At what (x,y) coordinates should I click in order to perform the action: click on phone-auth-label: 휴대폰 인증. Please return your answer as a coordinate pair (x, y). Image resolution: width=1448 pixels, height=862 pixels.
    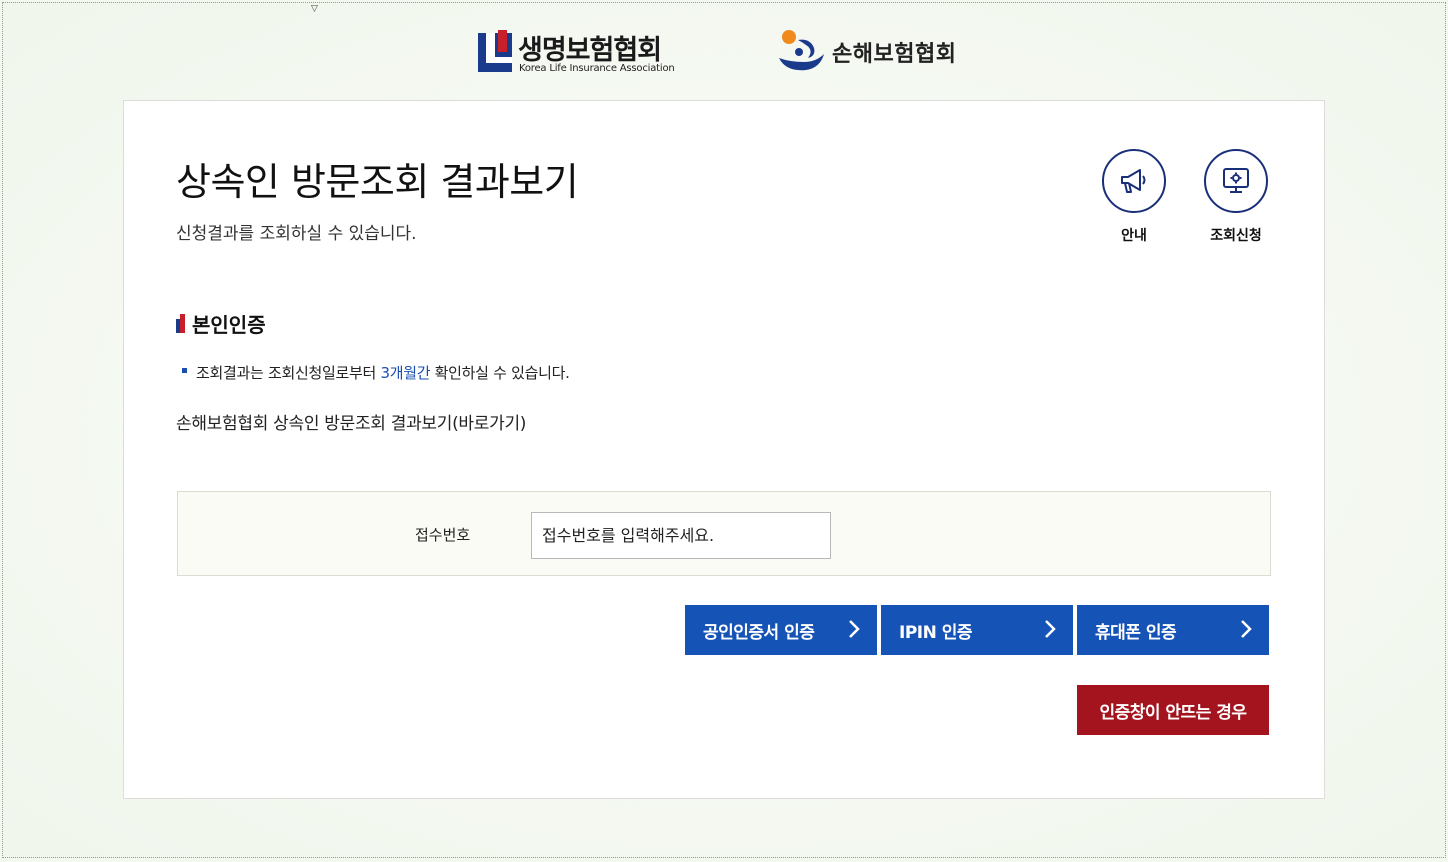
    Looking at the image, I should click on (1136, 632).